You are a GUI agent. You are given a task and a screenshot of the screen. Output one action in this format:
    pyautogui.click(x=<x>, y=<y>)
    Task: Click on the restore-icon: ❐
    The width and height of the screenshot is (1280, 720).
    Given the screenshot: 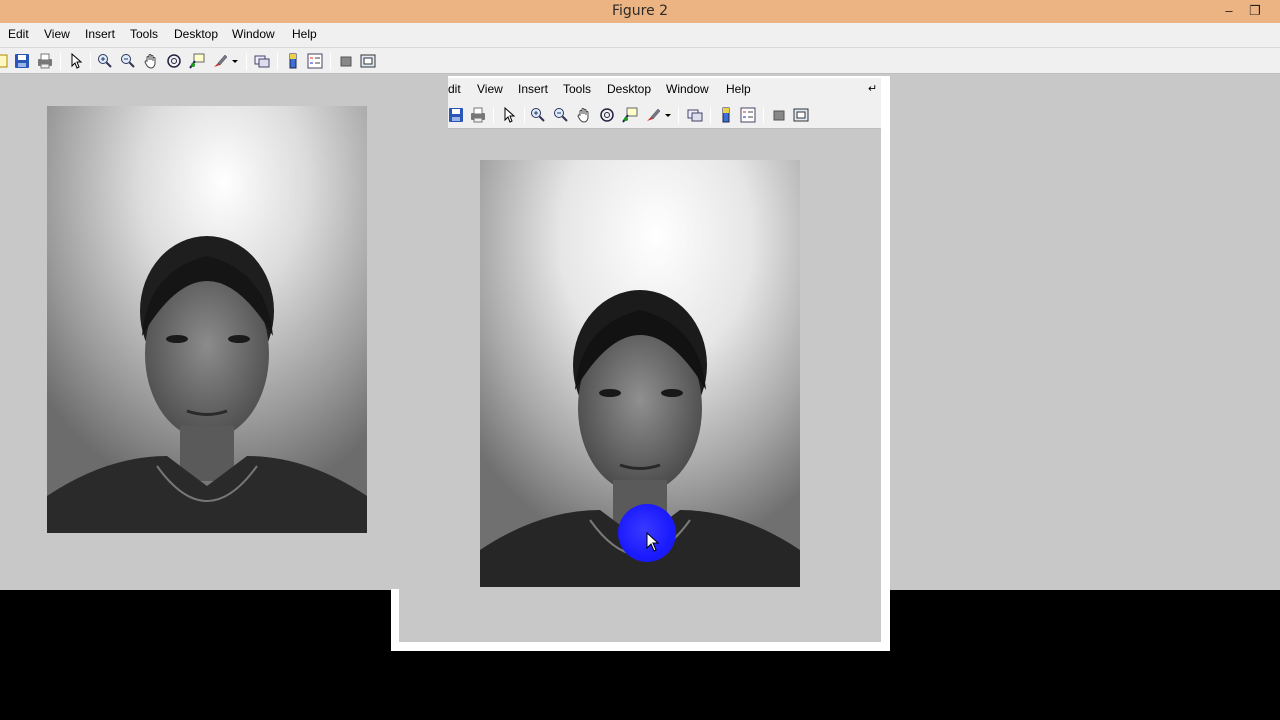 What is the action you would take?
    pyautogui.click(x=1255, y=11)
    